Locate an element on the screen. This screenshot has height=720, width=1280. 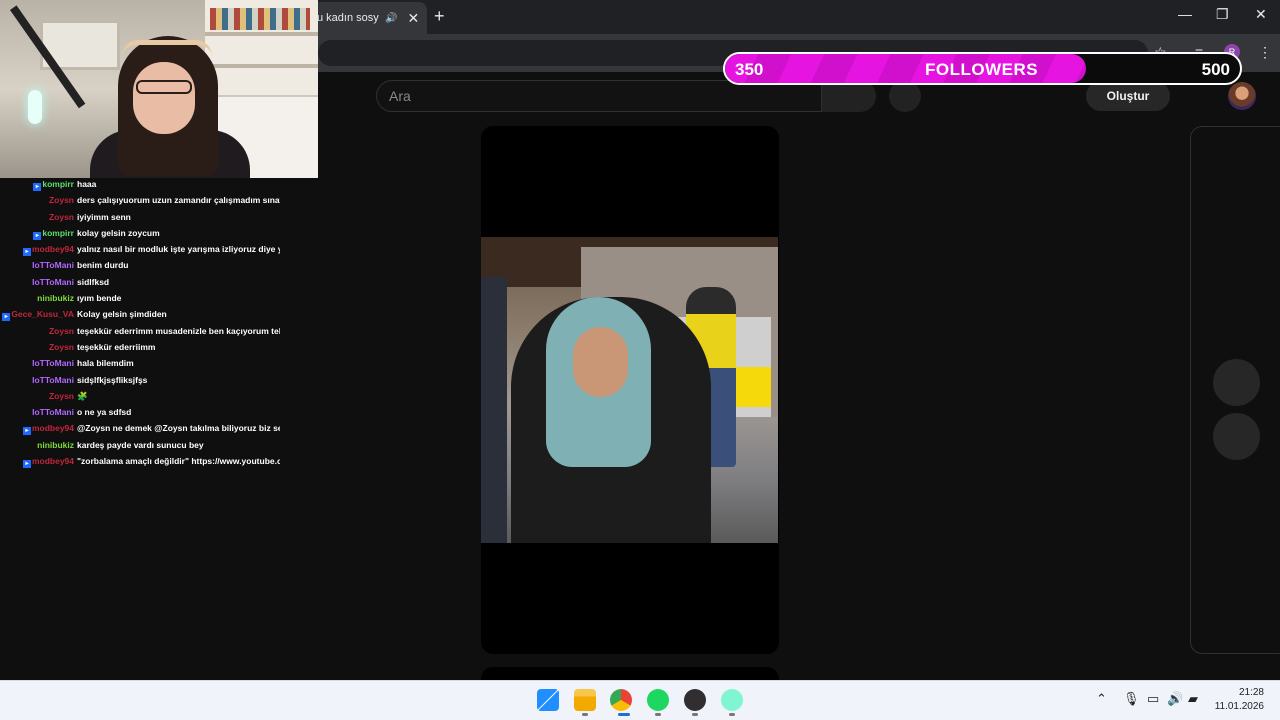
chat-message-text: sidşlfkjsşfliksjfşs is located at coordinates (112, 379).